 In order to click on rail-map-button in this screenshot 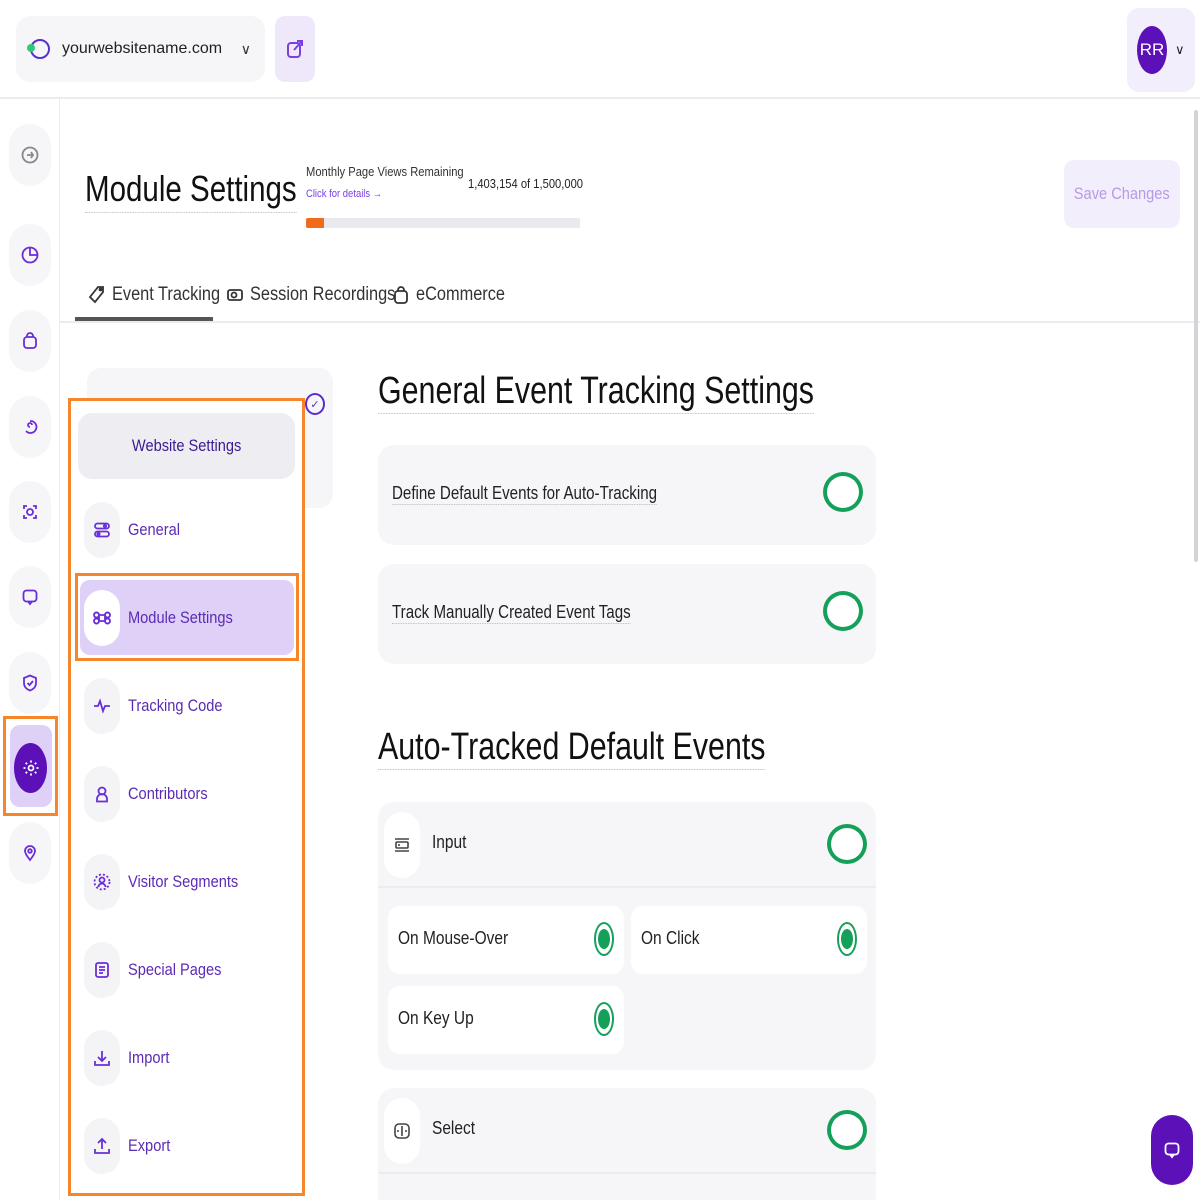, I will do `click(30, 853)`.